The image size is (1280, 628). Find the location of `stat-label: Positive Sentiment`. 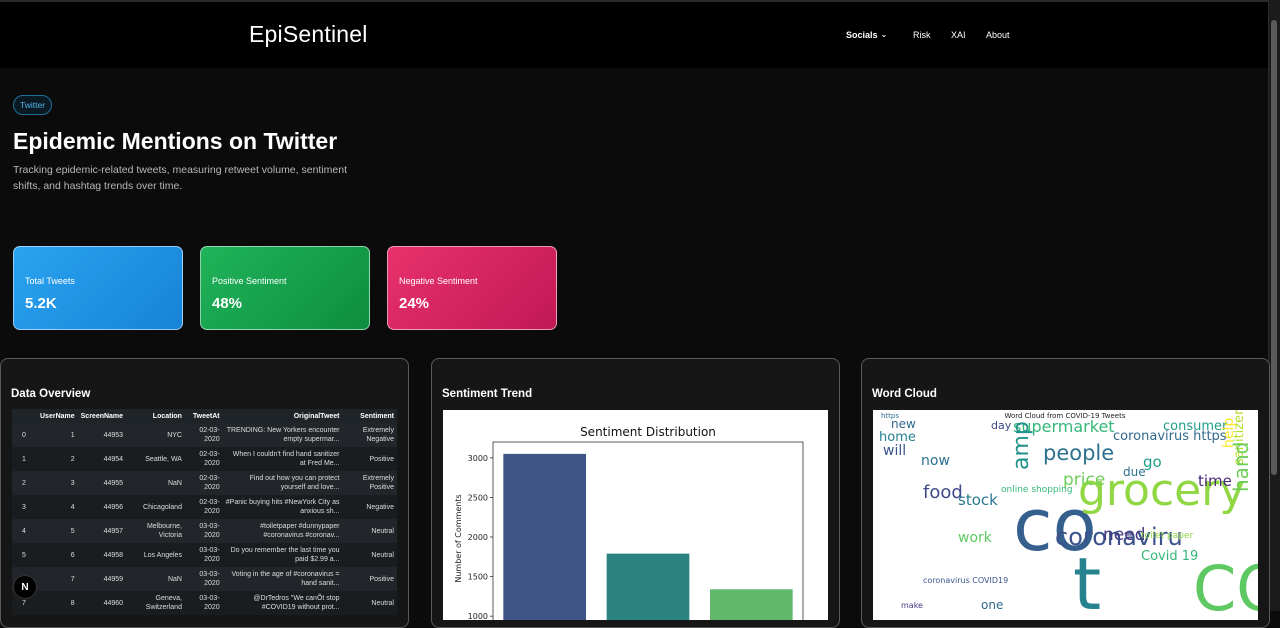

stat-label: Positive Sentiment is located at coordinates (249, 281).